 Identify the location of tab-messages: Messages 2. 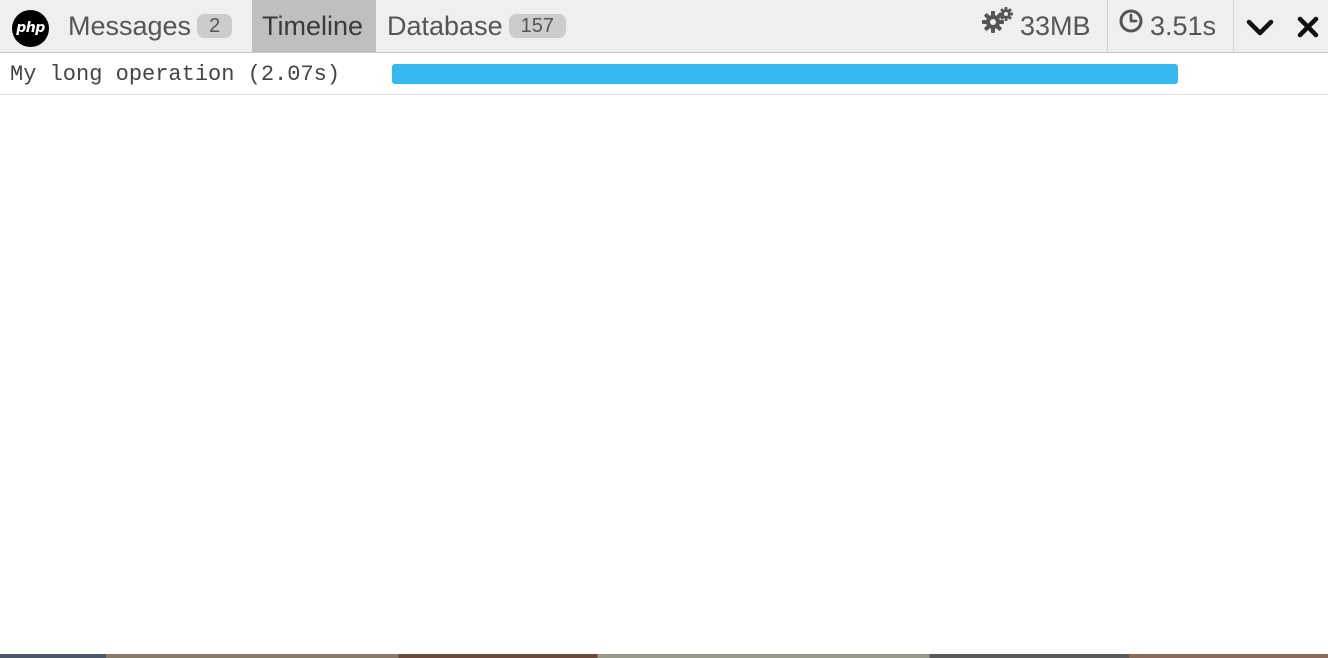
(150, 26).